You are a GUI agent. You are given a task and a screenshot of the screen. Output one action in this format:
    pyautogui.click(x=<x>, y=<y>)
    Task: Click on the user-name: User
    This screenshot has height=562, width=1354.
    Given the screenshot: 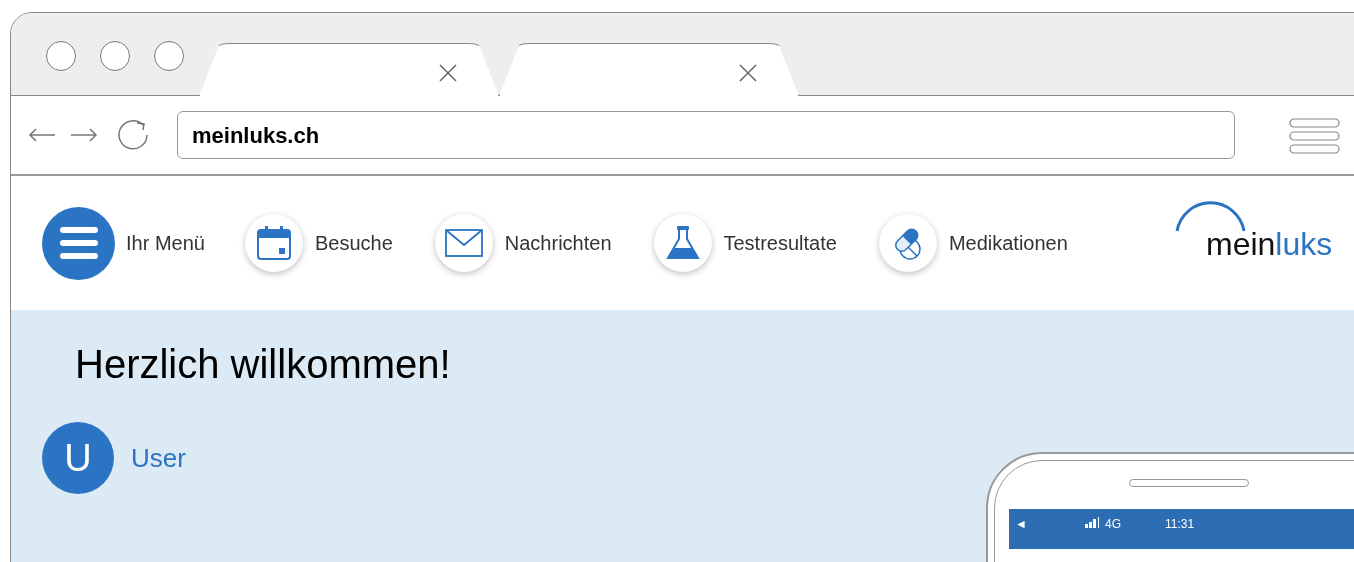 What is the action you would take?
    pyautogui.click(x=158, y=458)
    